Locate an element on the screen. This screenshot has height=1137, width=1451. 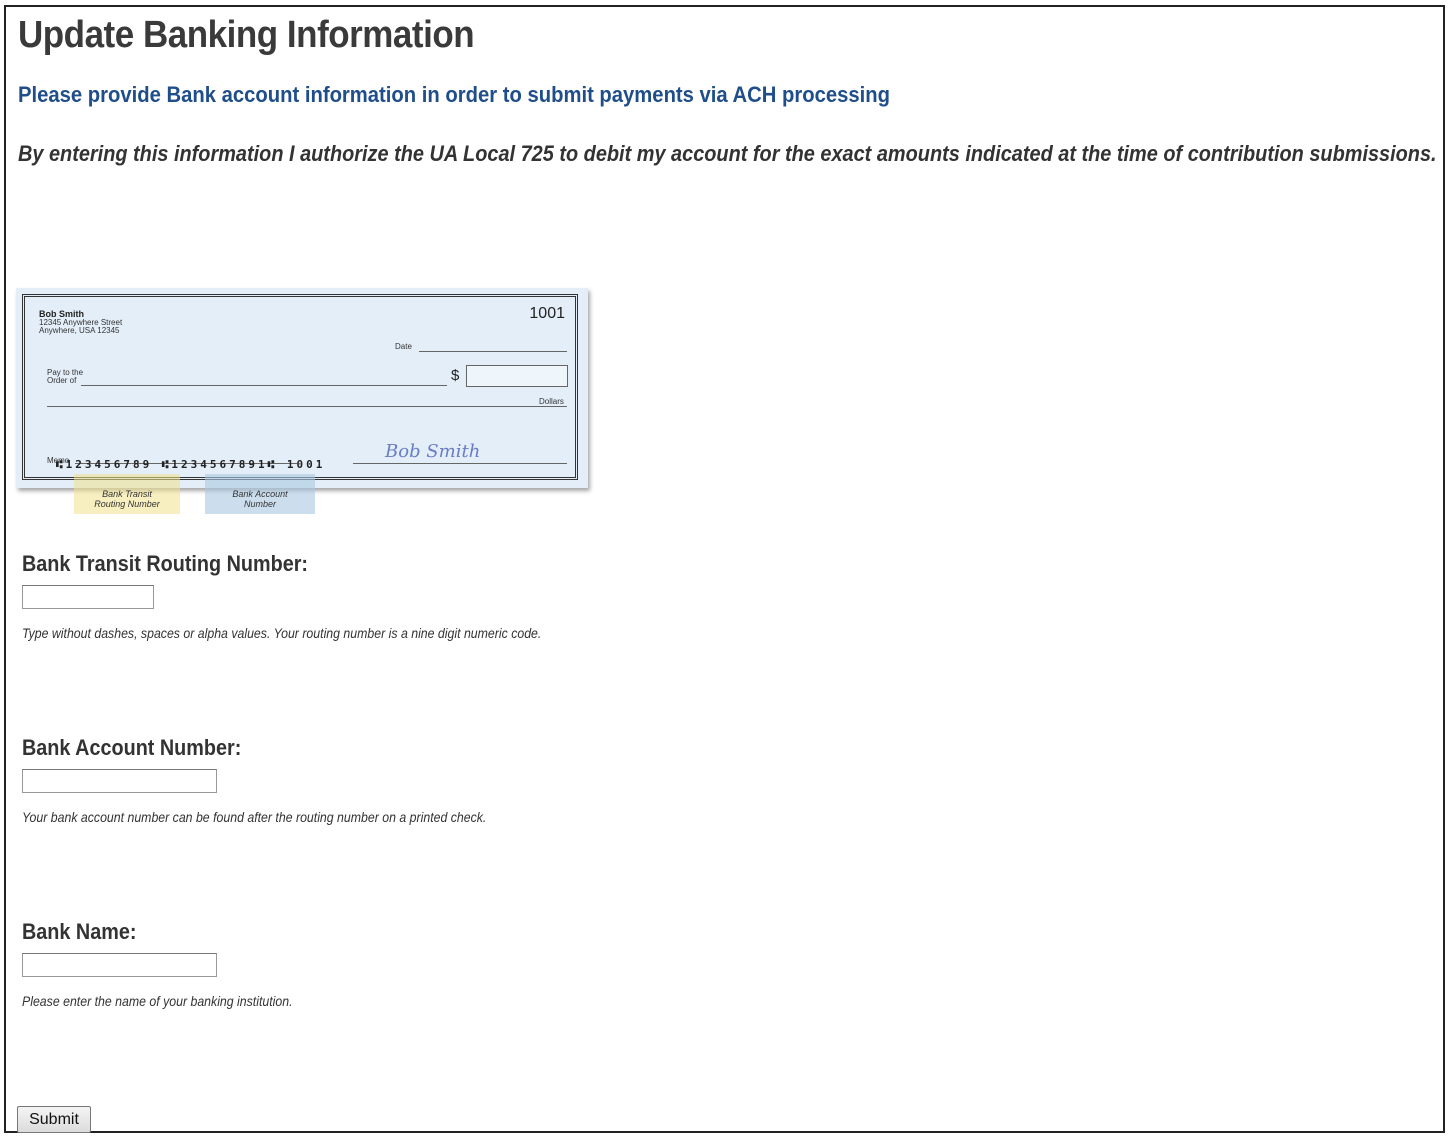
check-dollars-label: Dollars is located at coordinates (551, 401).